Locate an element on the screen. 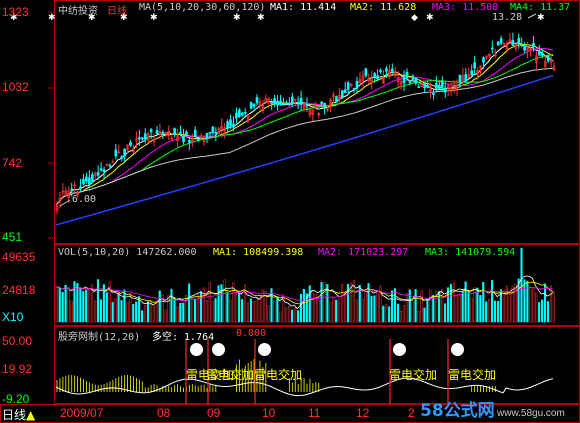 The height and width of the screenshot is (423, 580). low-marker-label: 6.00 is located at coordinates (84, 199).